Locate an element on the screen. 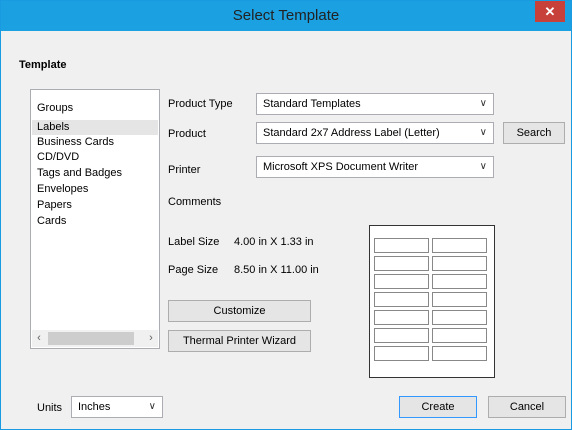  group-item-cards: Cards is located at coordinates (51, 221).